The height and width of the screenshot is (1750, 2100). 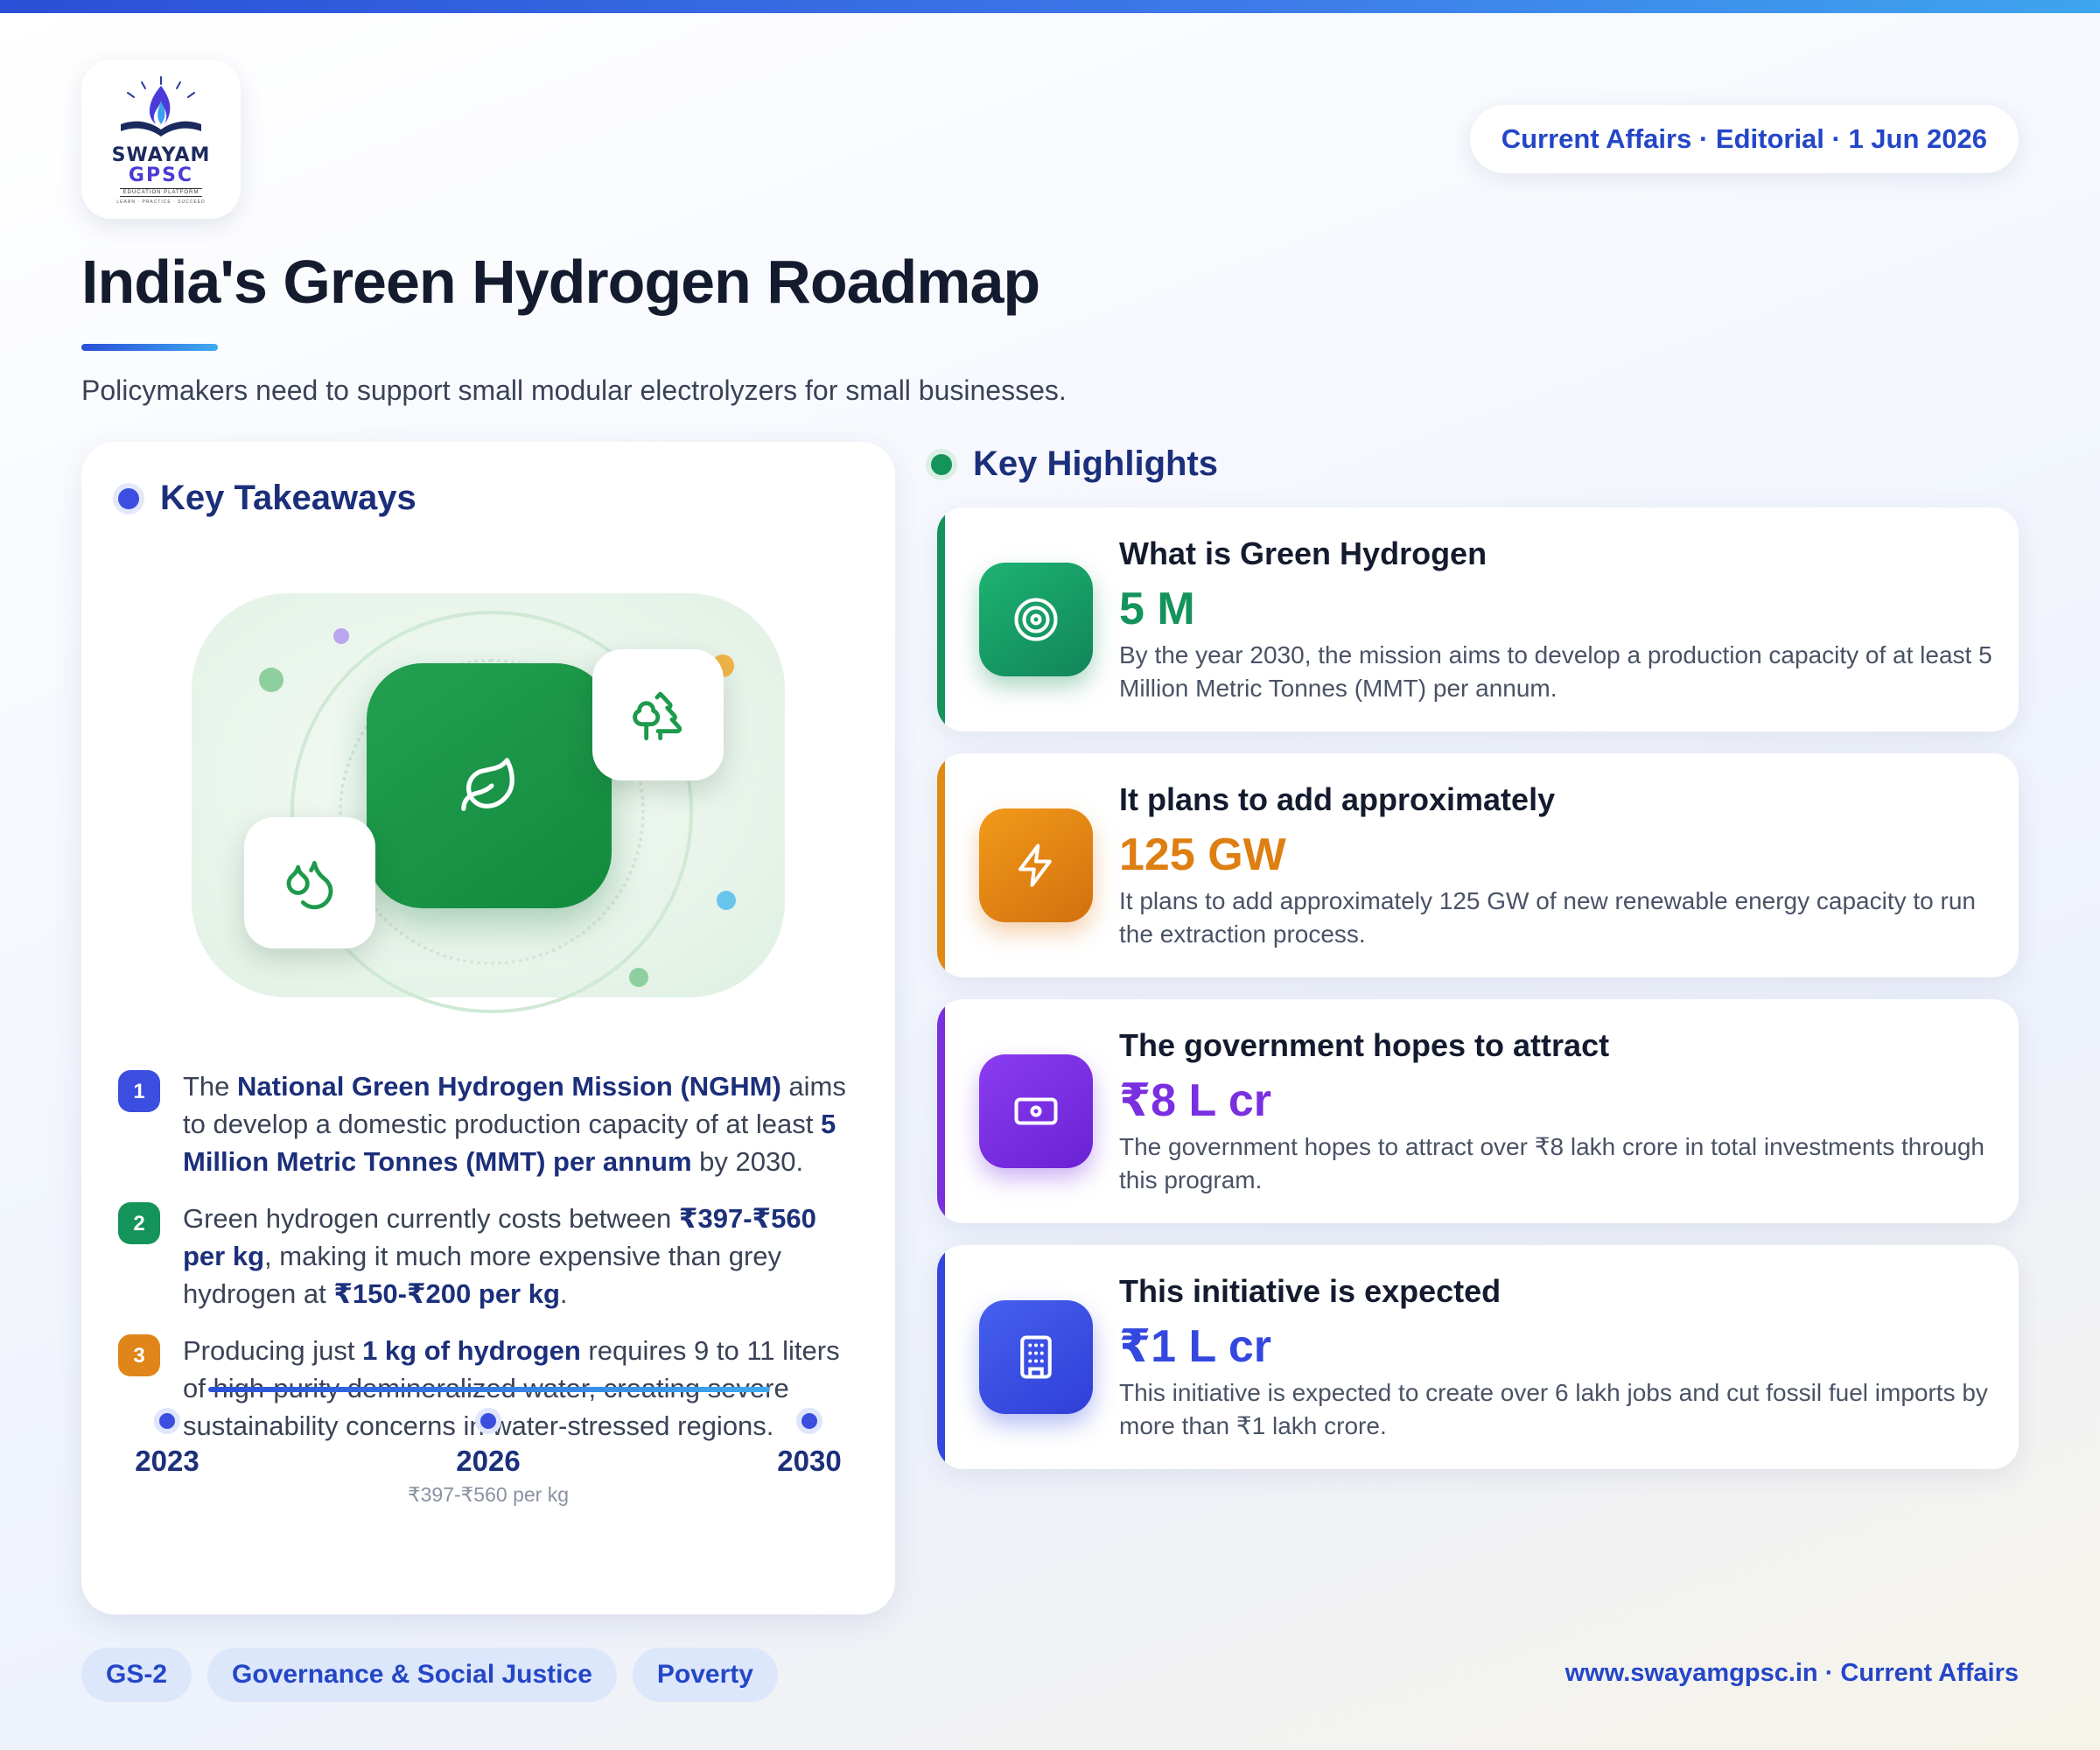 I want to click on highlight-value: ₹1 L cr, so click(x=1195, y=1346).